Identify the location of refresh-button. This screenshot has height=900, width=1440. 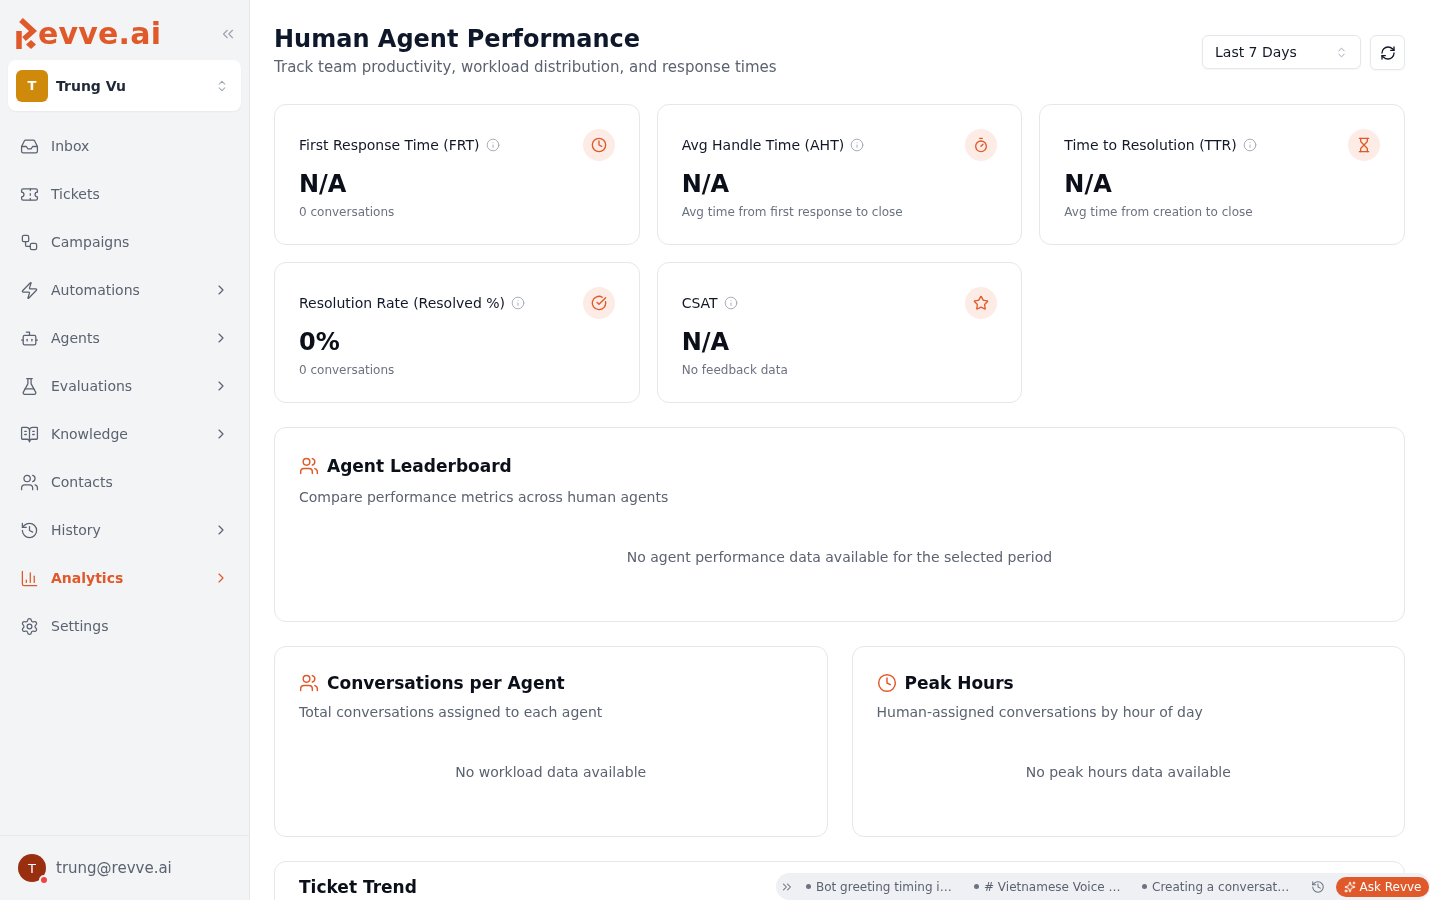
(1387, 52).